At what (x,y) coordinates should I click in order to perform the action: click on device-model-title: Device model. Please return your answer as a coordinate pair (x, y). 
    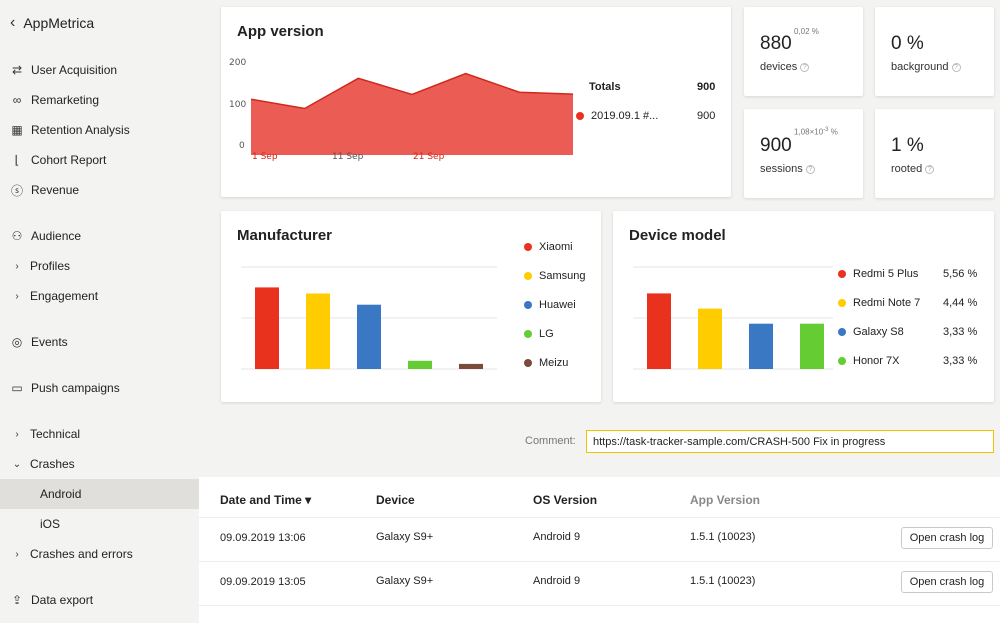
    Looking at the image, I should click on (677, 235).